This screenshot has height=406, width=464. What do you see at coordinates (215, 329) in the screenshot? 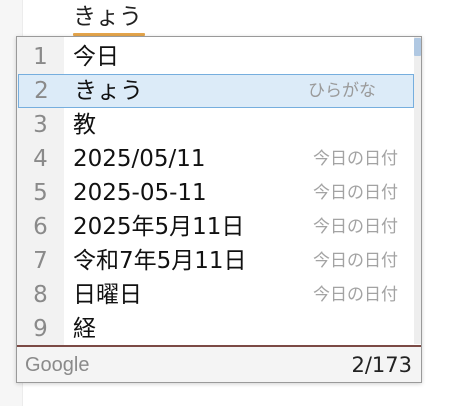
I see `candidate-item-9: 9 経` at bounding box center [215, 329].